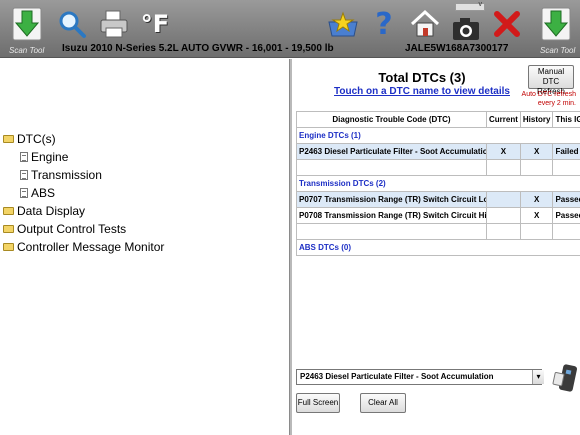 The height and width of the screenshot is (435, 580). What do you see at coordinates (51, 211) in the screenshot?
I see `tree-item-label: Data Display` at bounding box center [51, 211].